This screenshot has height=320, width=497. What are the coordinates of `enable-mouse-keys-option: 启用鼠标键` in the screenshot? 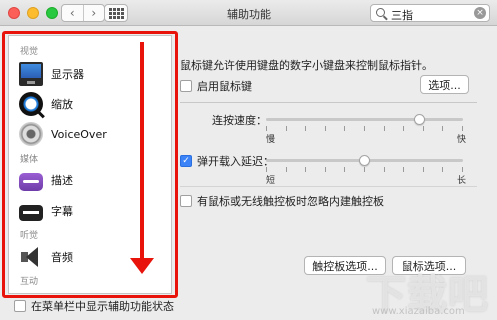 It's located at (216, 86).